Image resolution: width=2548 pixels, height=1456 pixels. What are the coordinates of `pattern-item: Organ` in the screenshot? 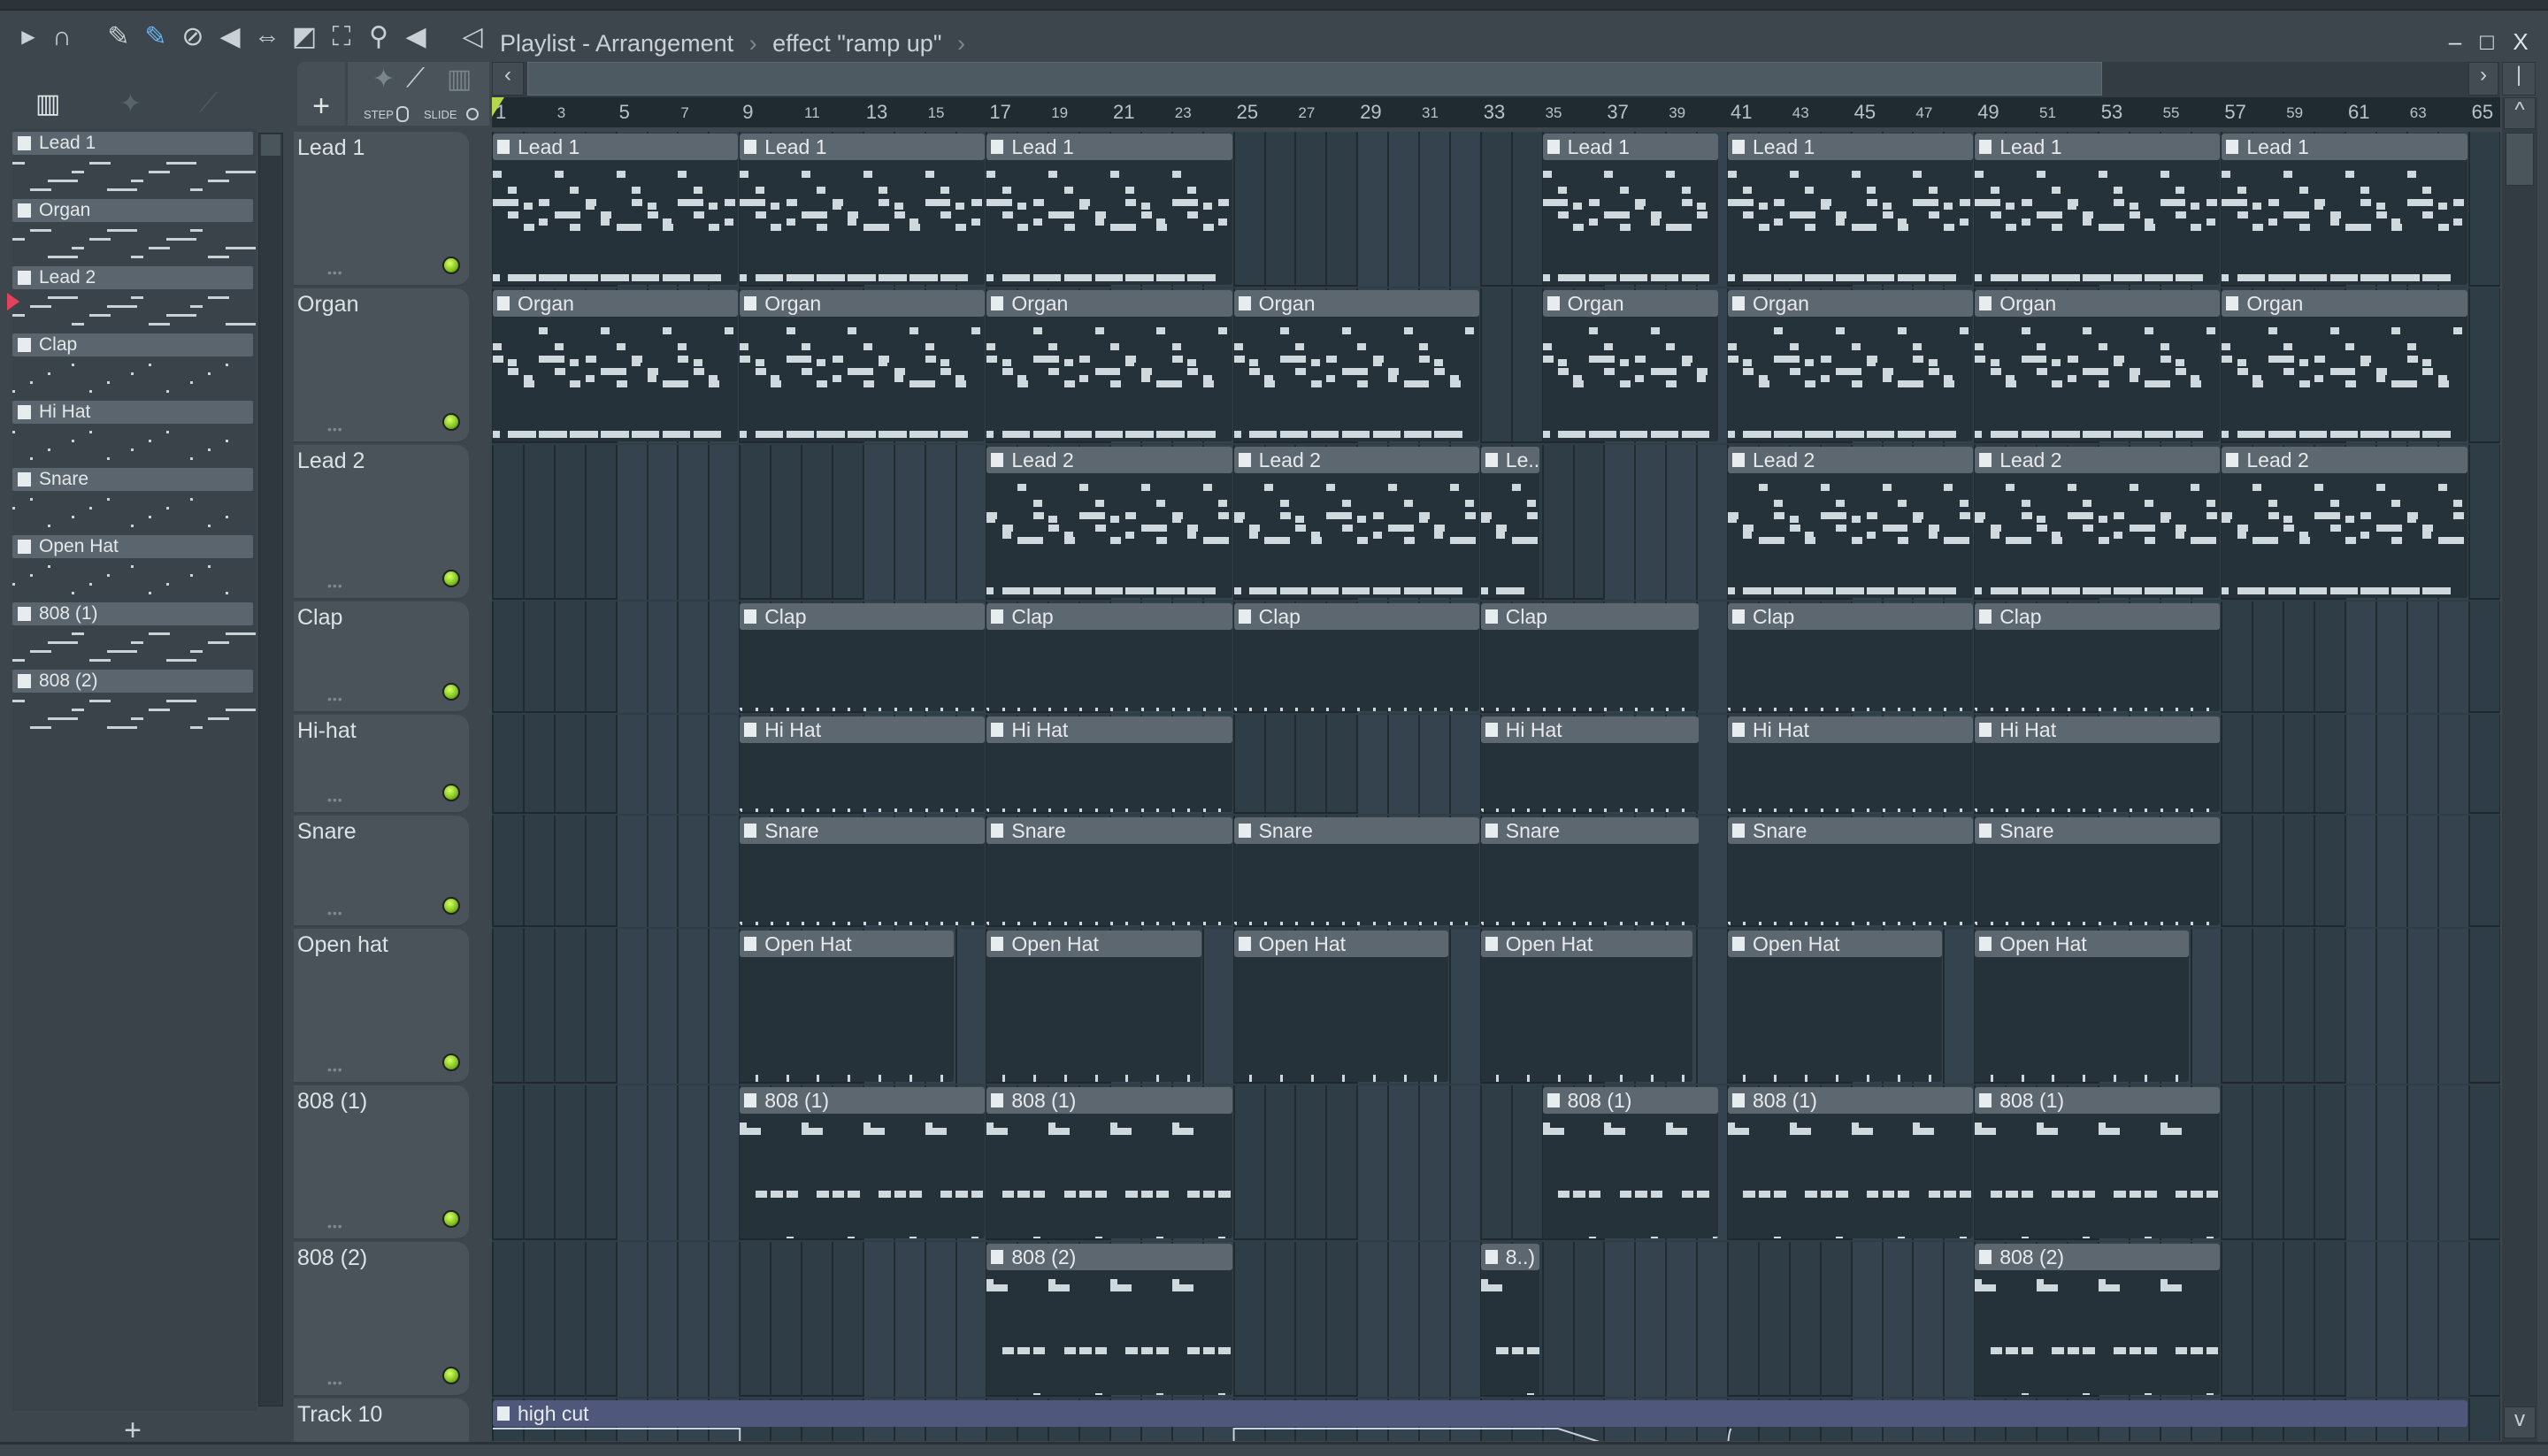 It's located at (134, 232).